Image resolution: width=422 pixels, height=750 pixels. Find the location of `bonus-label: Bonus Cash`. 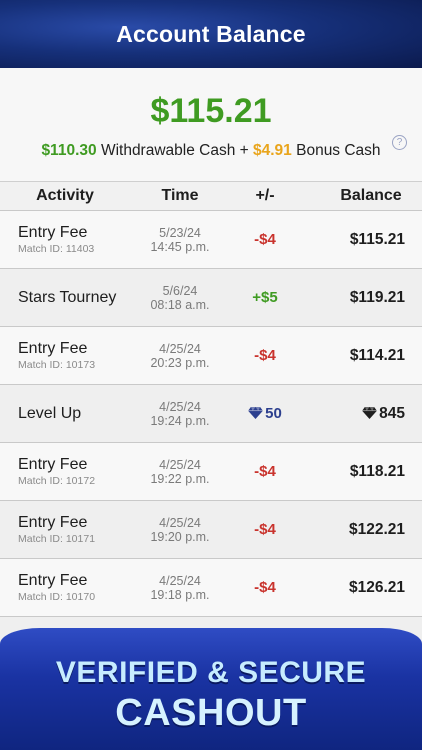

bonus-label: Bonus Cash is located at coordinates (338, 150).